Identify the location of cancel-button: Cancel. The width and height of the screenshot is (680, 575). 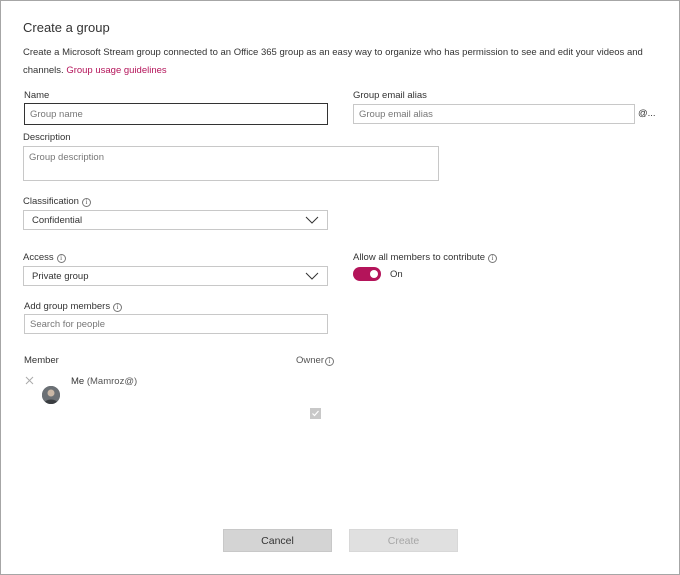
(277, 540).